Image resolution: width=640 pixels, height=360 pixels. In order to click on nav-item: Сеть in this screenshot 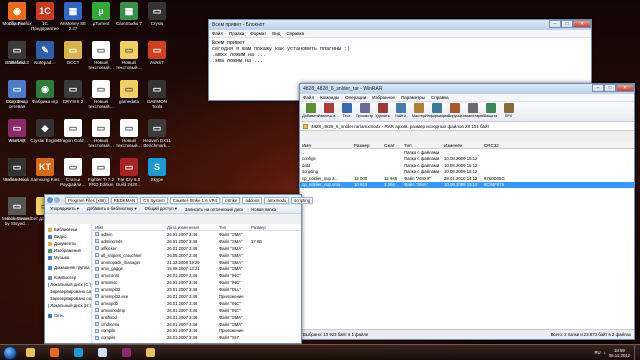, I will do `click(68, 315)`.